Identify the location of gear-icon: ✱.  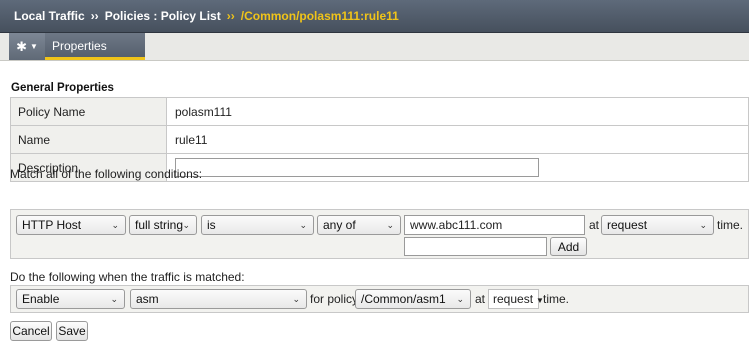
(21, 46).